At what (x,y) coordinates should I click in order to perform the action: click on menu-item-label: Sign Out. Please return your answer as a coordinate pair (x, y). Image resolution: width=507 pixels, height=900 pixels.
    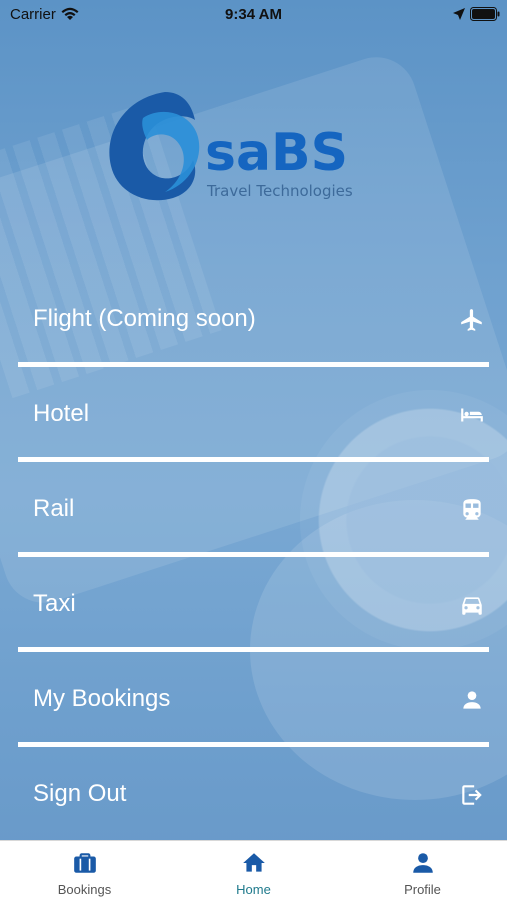
    Looking at the image, I should click on (80, 793).